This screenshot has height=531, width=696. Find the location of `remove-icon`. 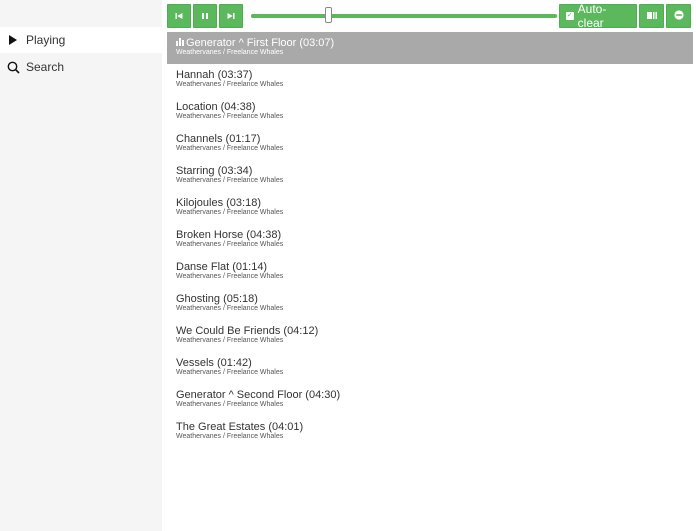

remove-icon is located at coordinates (678, 16).